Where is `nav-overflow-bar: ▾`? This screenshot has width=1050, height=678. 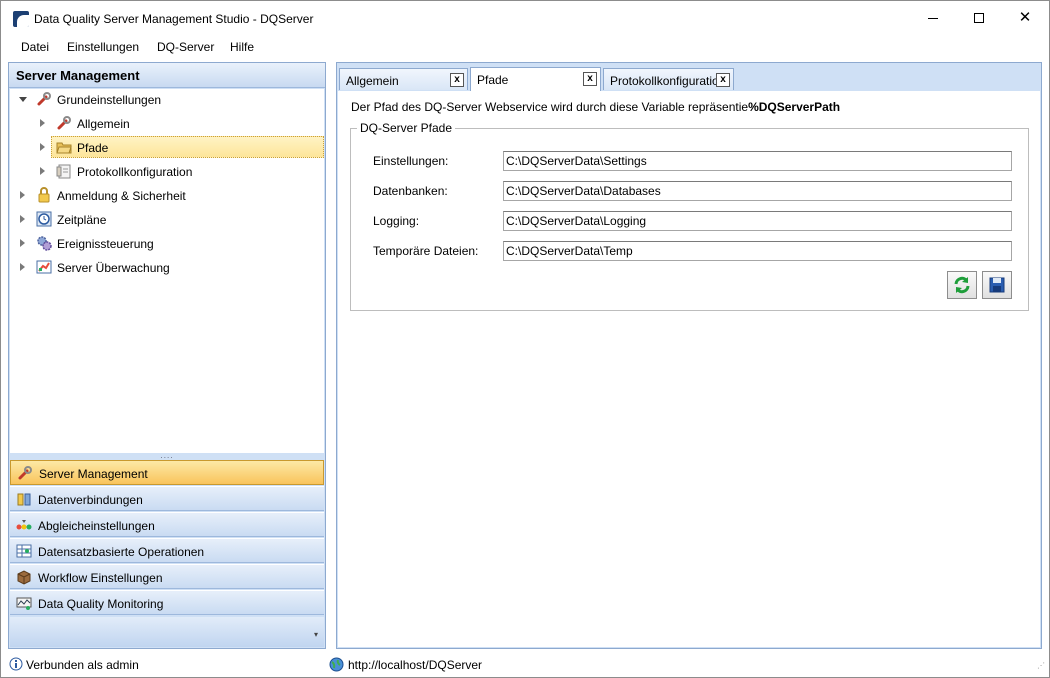
nav-overflow-bar: ▾ is located at coordinates (167, 632).